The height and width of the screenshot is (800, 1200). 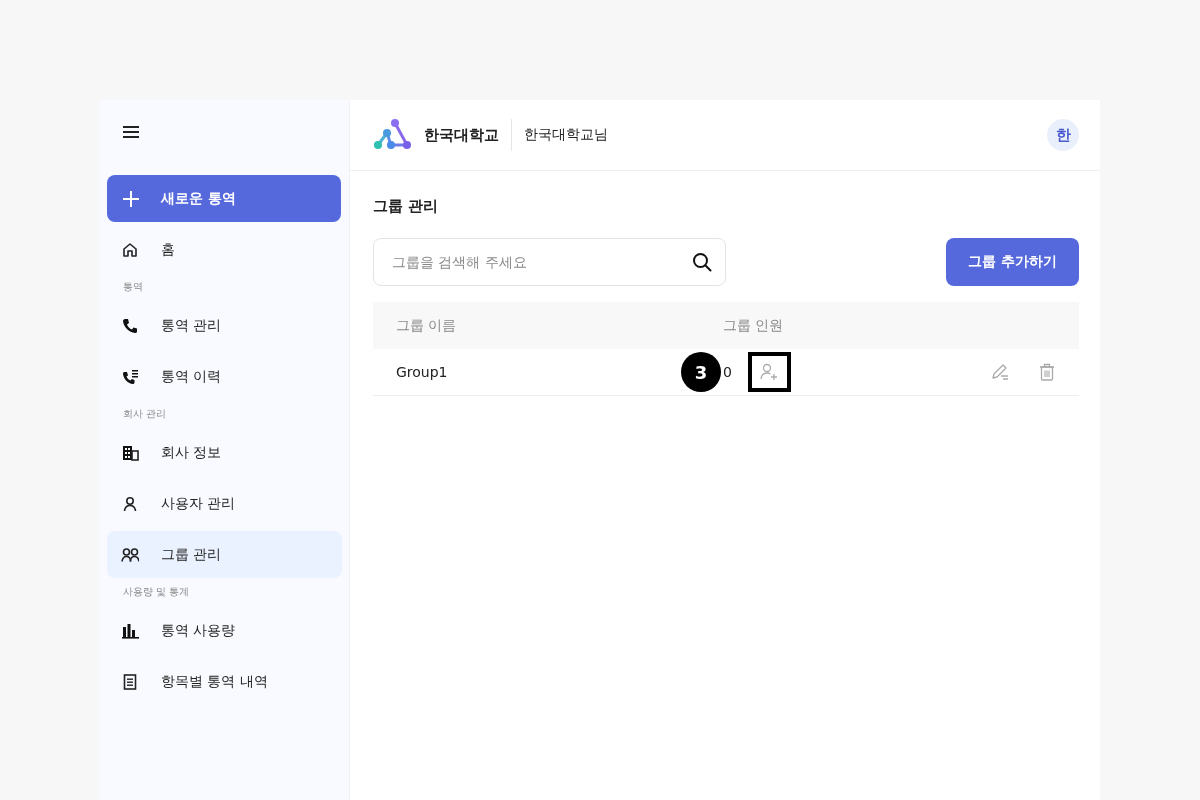 What do you see at coordinates (1063, 135) in the screenshot?
I see `avatar: 한` at bounding box center [1063, 135].